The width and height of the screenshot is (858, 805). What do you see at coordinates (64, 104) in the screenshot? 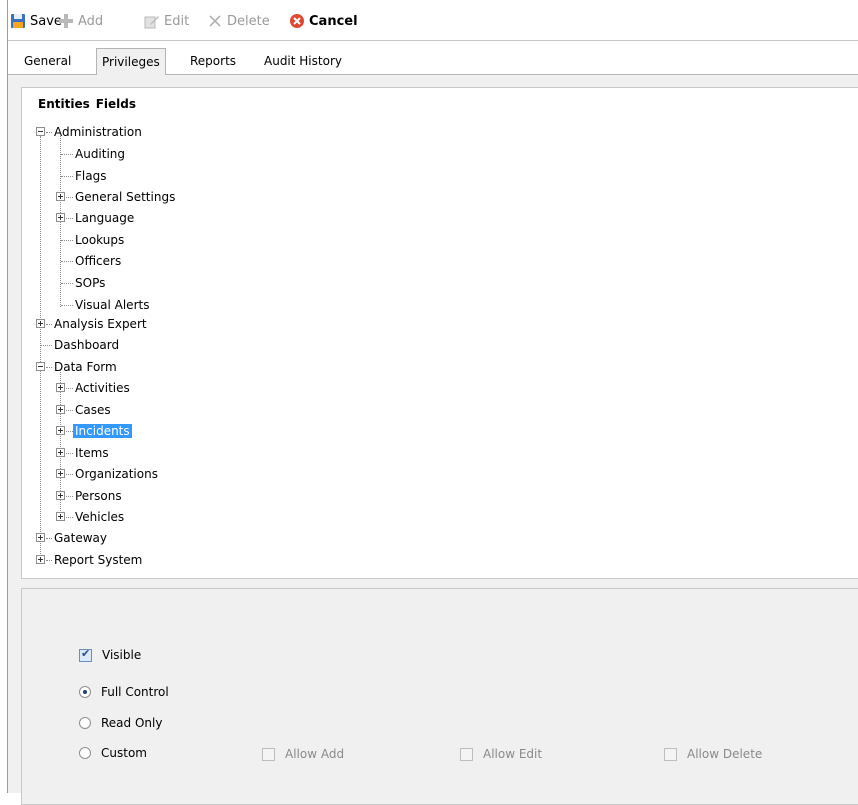
I see `entities-heading: Entities` at bounding box center [64, 104].